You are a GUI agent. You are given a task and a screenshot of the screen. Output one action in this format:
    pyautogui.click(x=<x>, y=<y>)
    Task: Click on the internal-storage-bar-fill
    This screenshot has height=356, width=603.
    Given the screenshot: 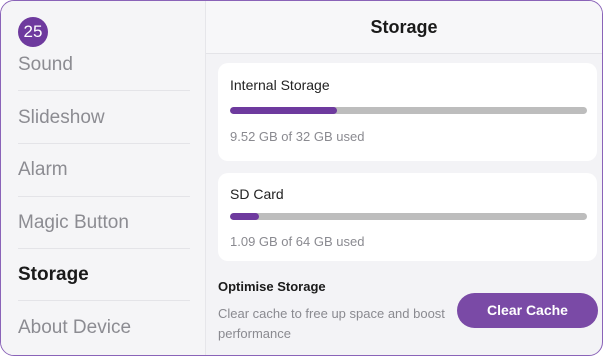 What is the action you would take?
    pyautogui.click(x=284, y=110)
    